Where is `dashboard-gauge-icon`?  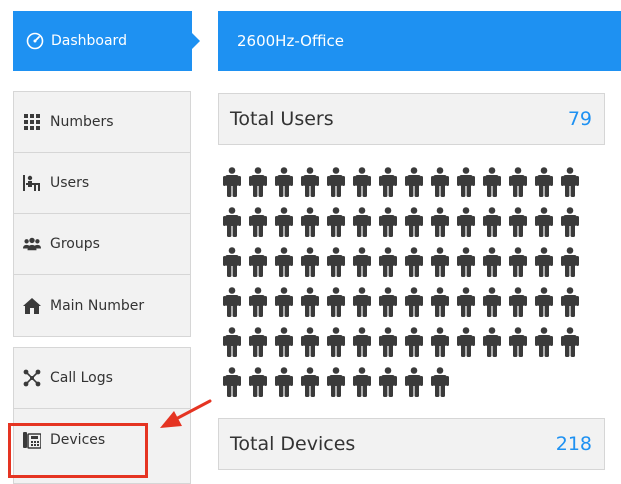 dashboard-gauge-icon is located at coordinates (35, 41).